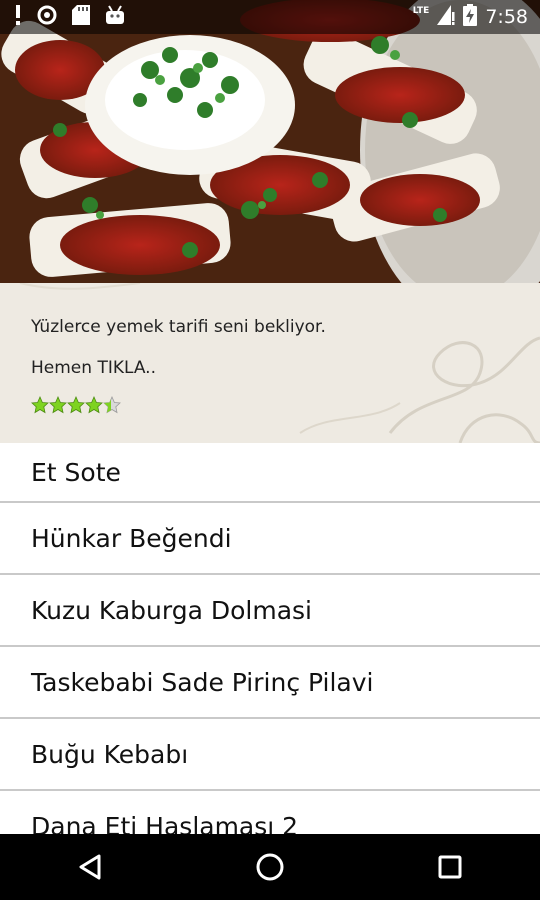  What do you see at coordinates (446, 17) in the screenshot?
I see `signal-icon` at bounding box center [446, 17].